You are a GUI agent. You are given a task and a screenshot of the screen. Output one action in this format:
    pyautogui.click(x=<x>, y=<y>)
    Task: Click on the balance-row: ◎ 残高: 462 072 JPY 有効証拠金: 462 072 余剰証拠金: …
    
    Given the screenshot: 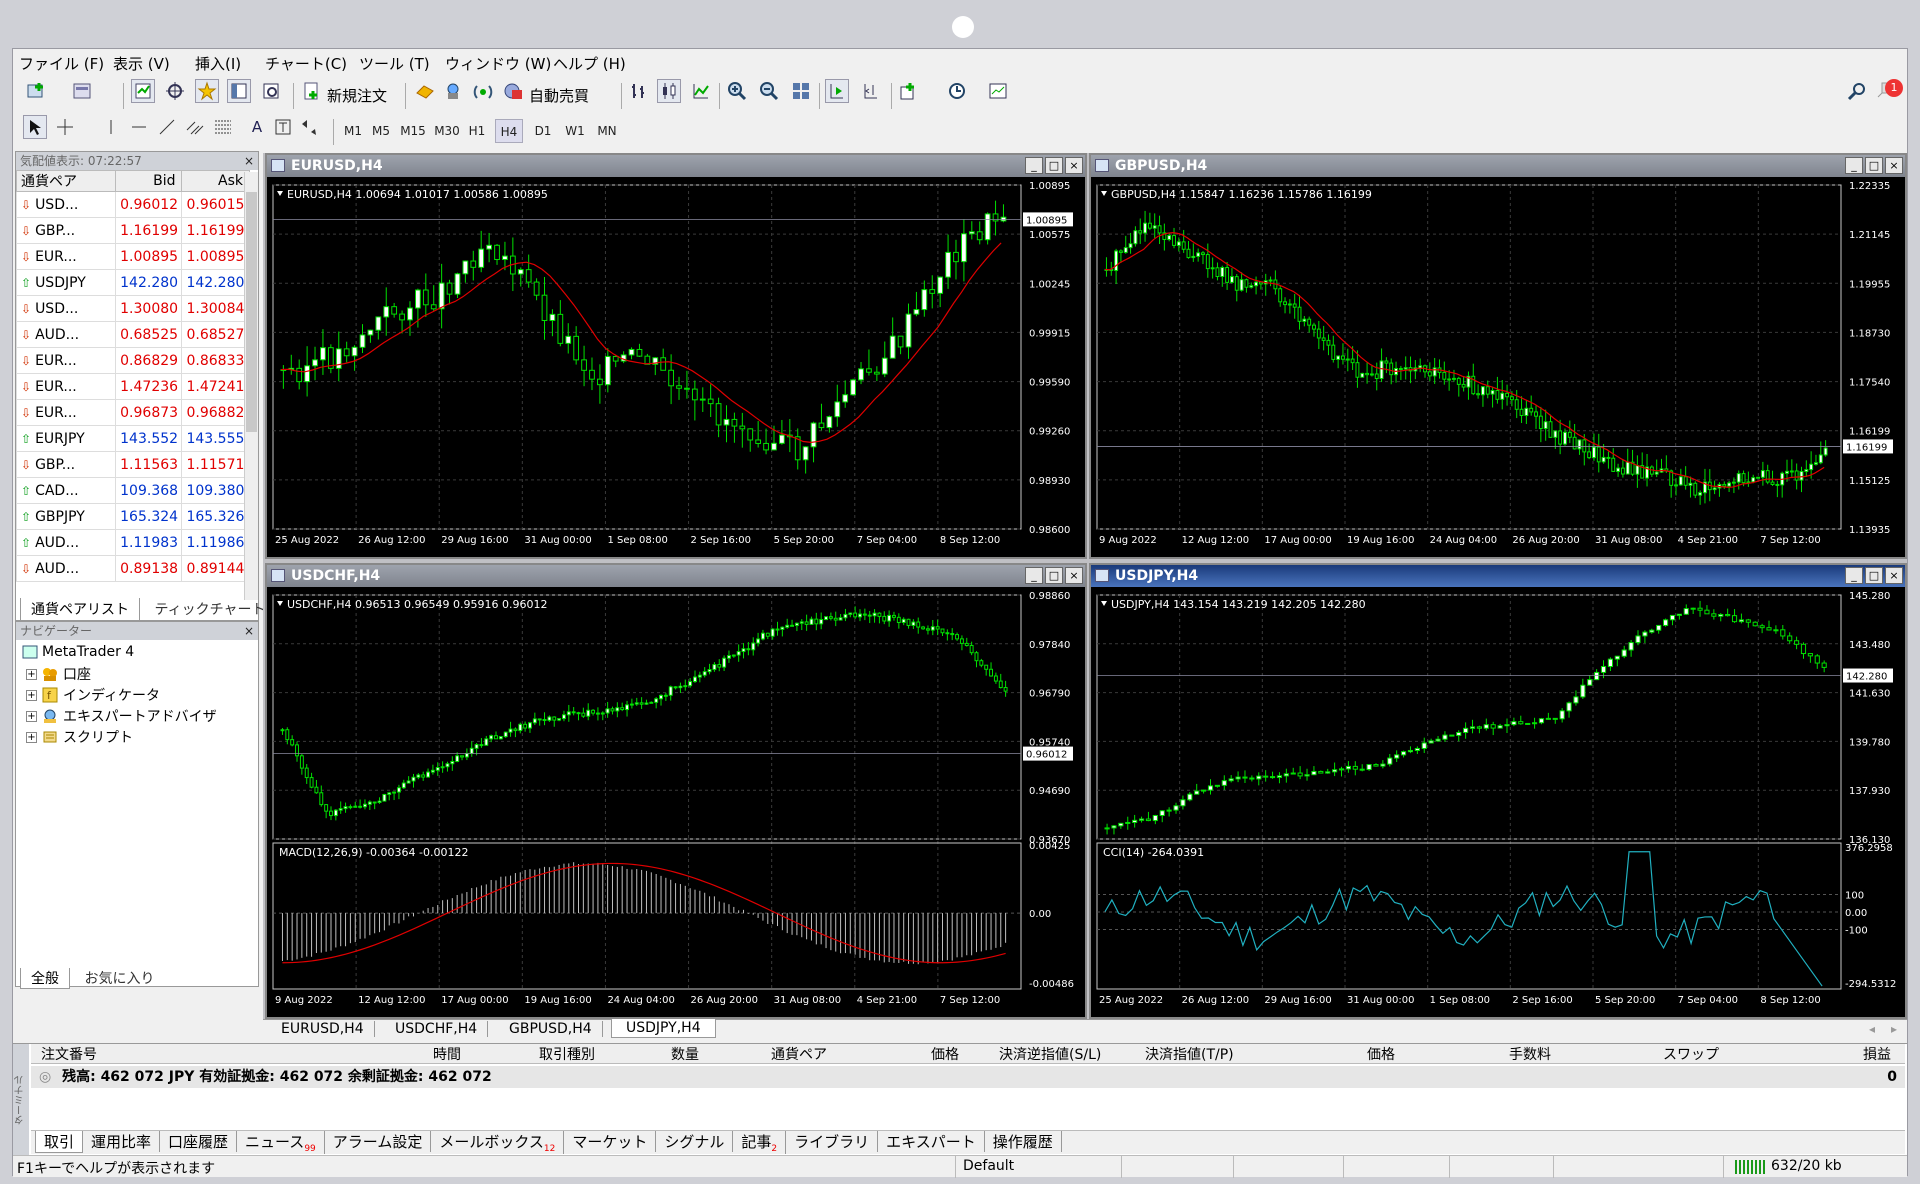 What is the action you would take?
    pyautogui.click(x=968, y=1077)
    